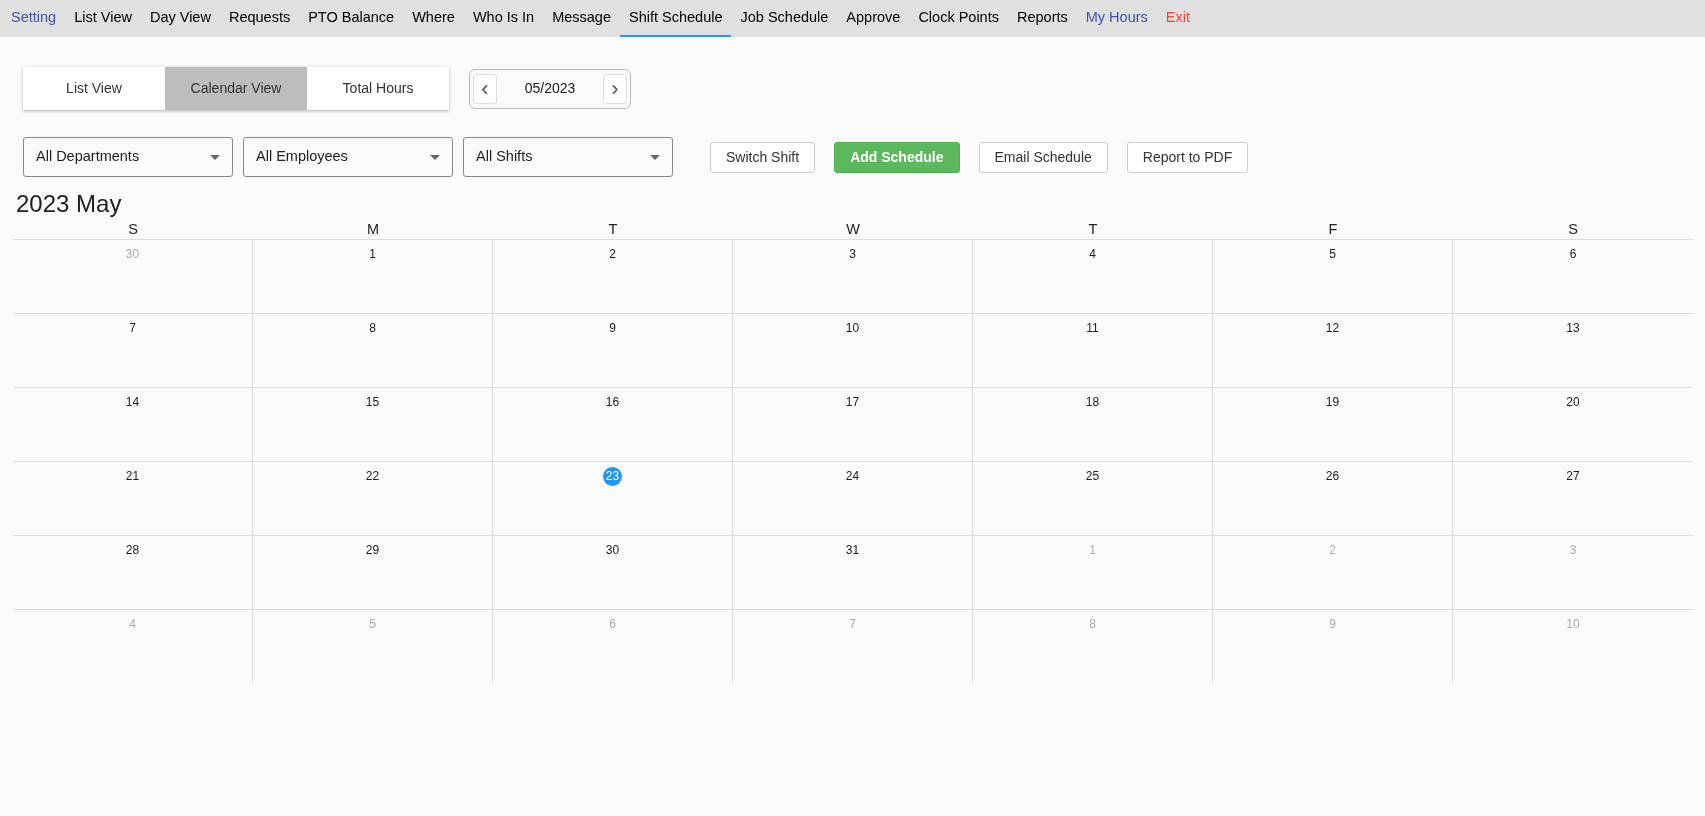  I want to click on day-number: 23, so click(612, 476).